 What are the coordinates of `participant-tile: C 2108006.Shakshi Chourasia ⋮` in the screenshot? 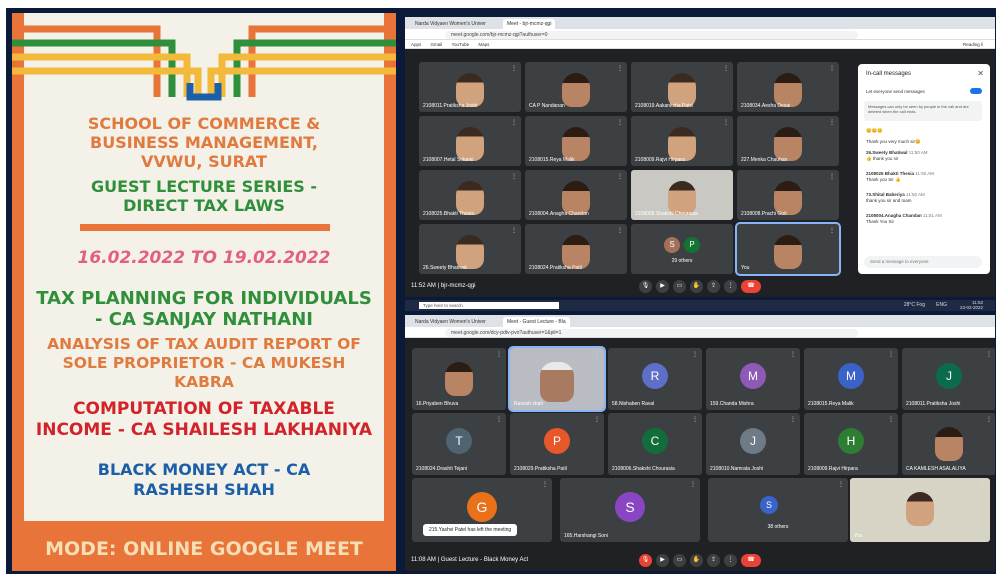 It's located at (655, 444).